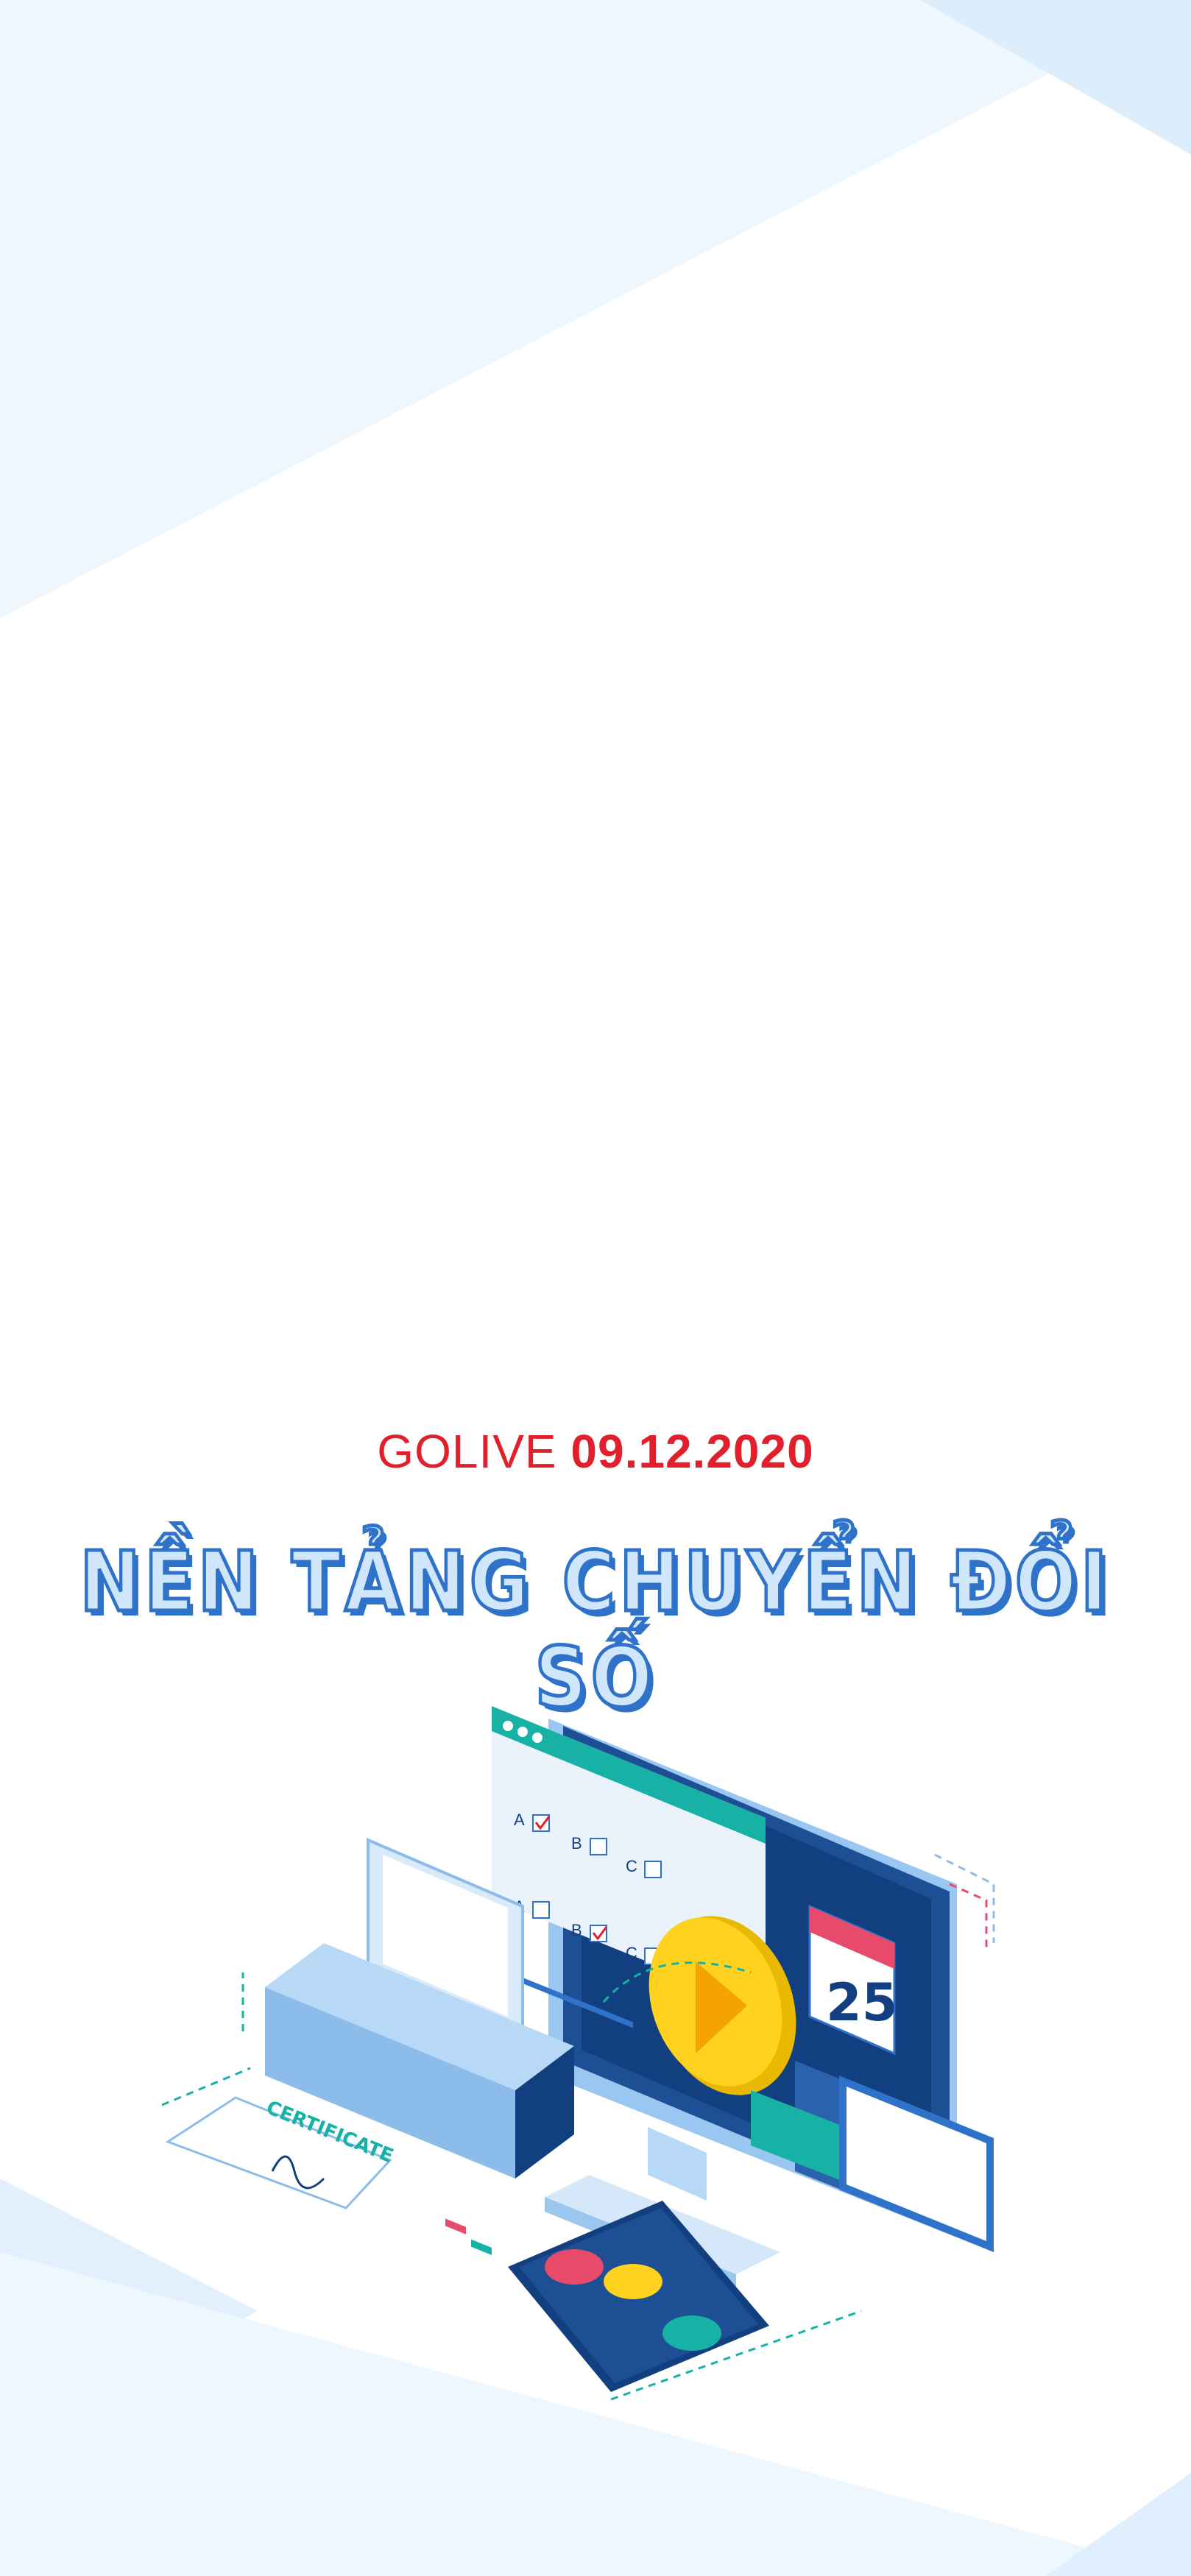  What do you see at coordinates (576, 1930) in the screenshot?
I see `quiz-option-b2: B` at bounding box center [576, 1930].